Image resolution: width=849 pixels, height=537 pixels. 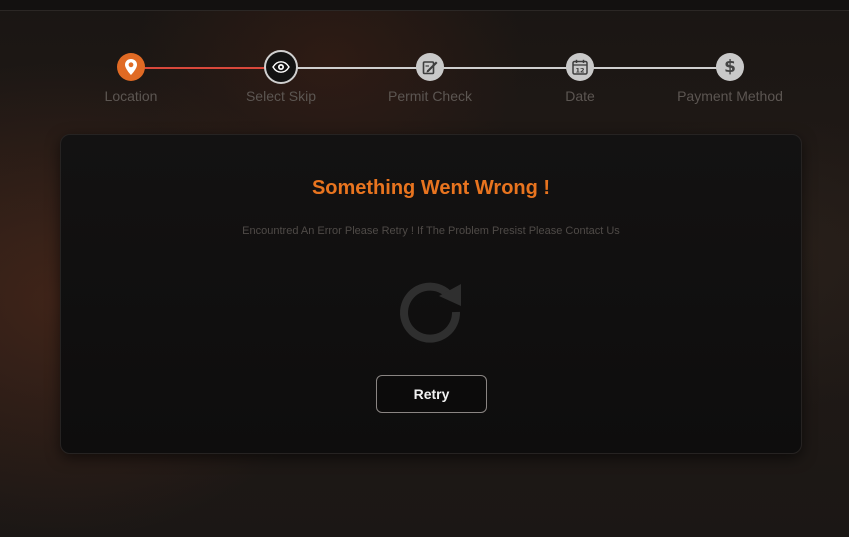 I want to click on step-select-skip-label: Select Skip, so click(x=281, y=96).